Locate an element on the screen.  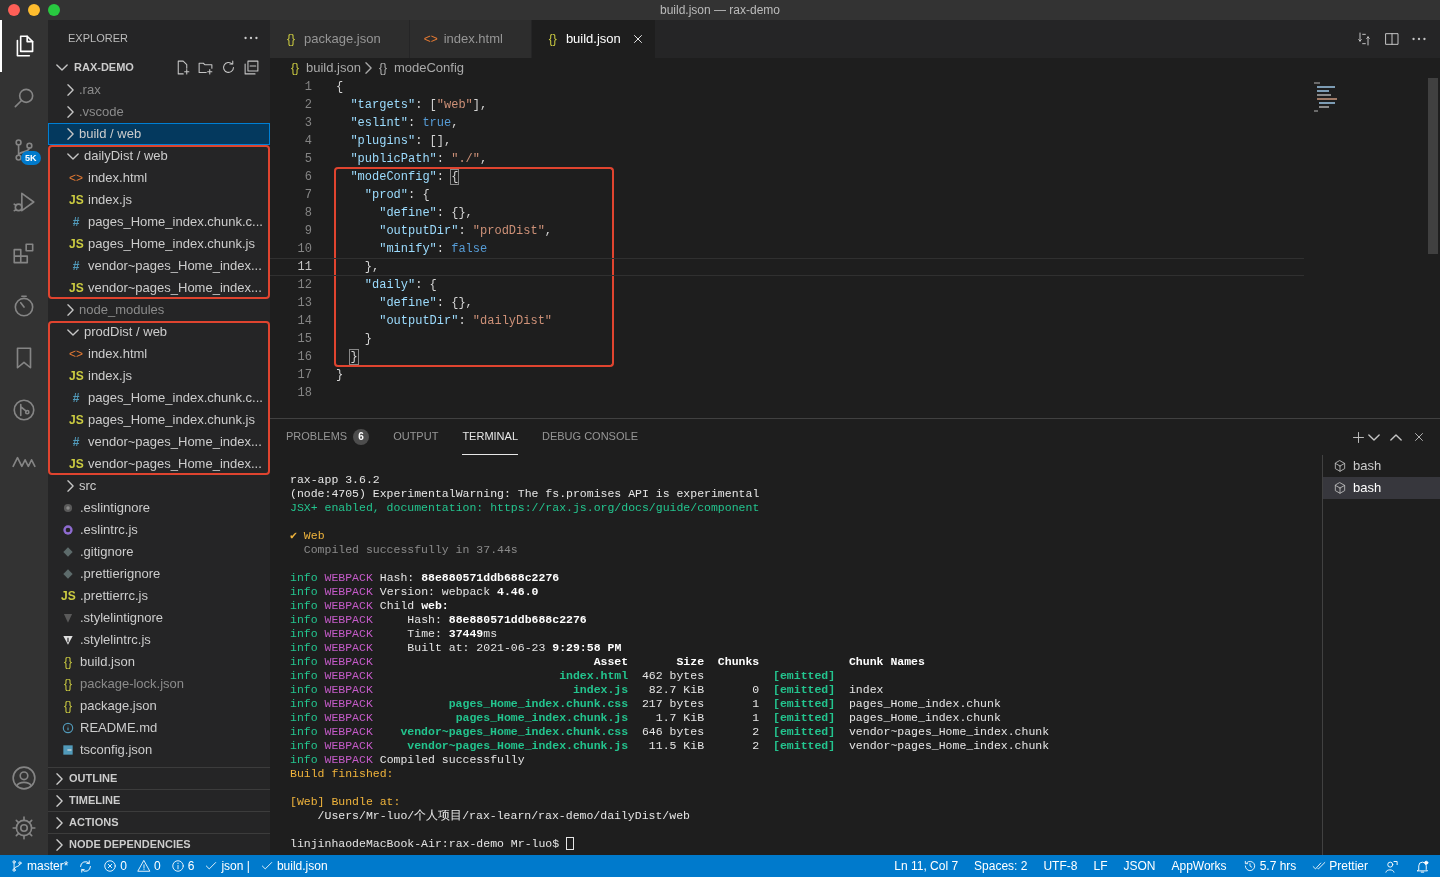
file-item: .gitignore is located at coordinates (159, 552).